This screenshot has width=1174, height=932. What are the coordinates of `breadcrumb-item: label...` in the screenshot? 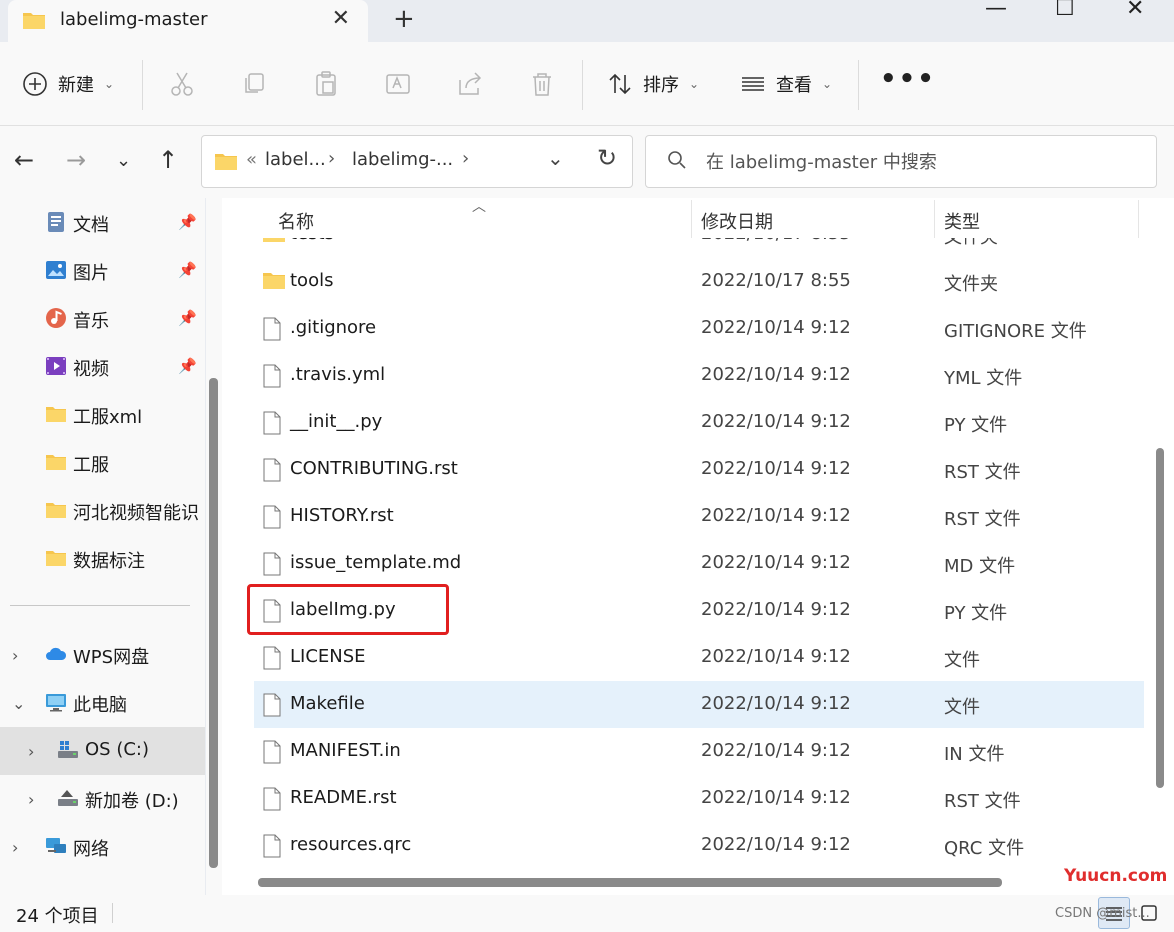 It's located at (295, 159).